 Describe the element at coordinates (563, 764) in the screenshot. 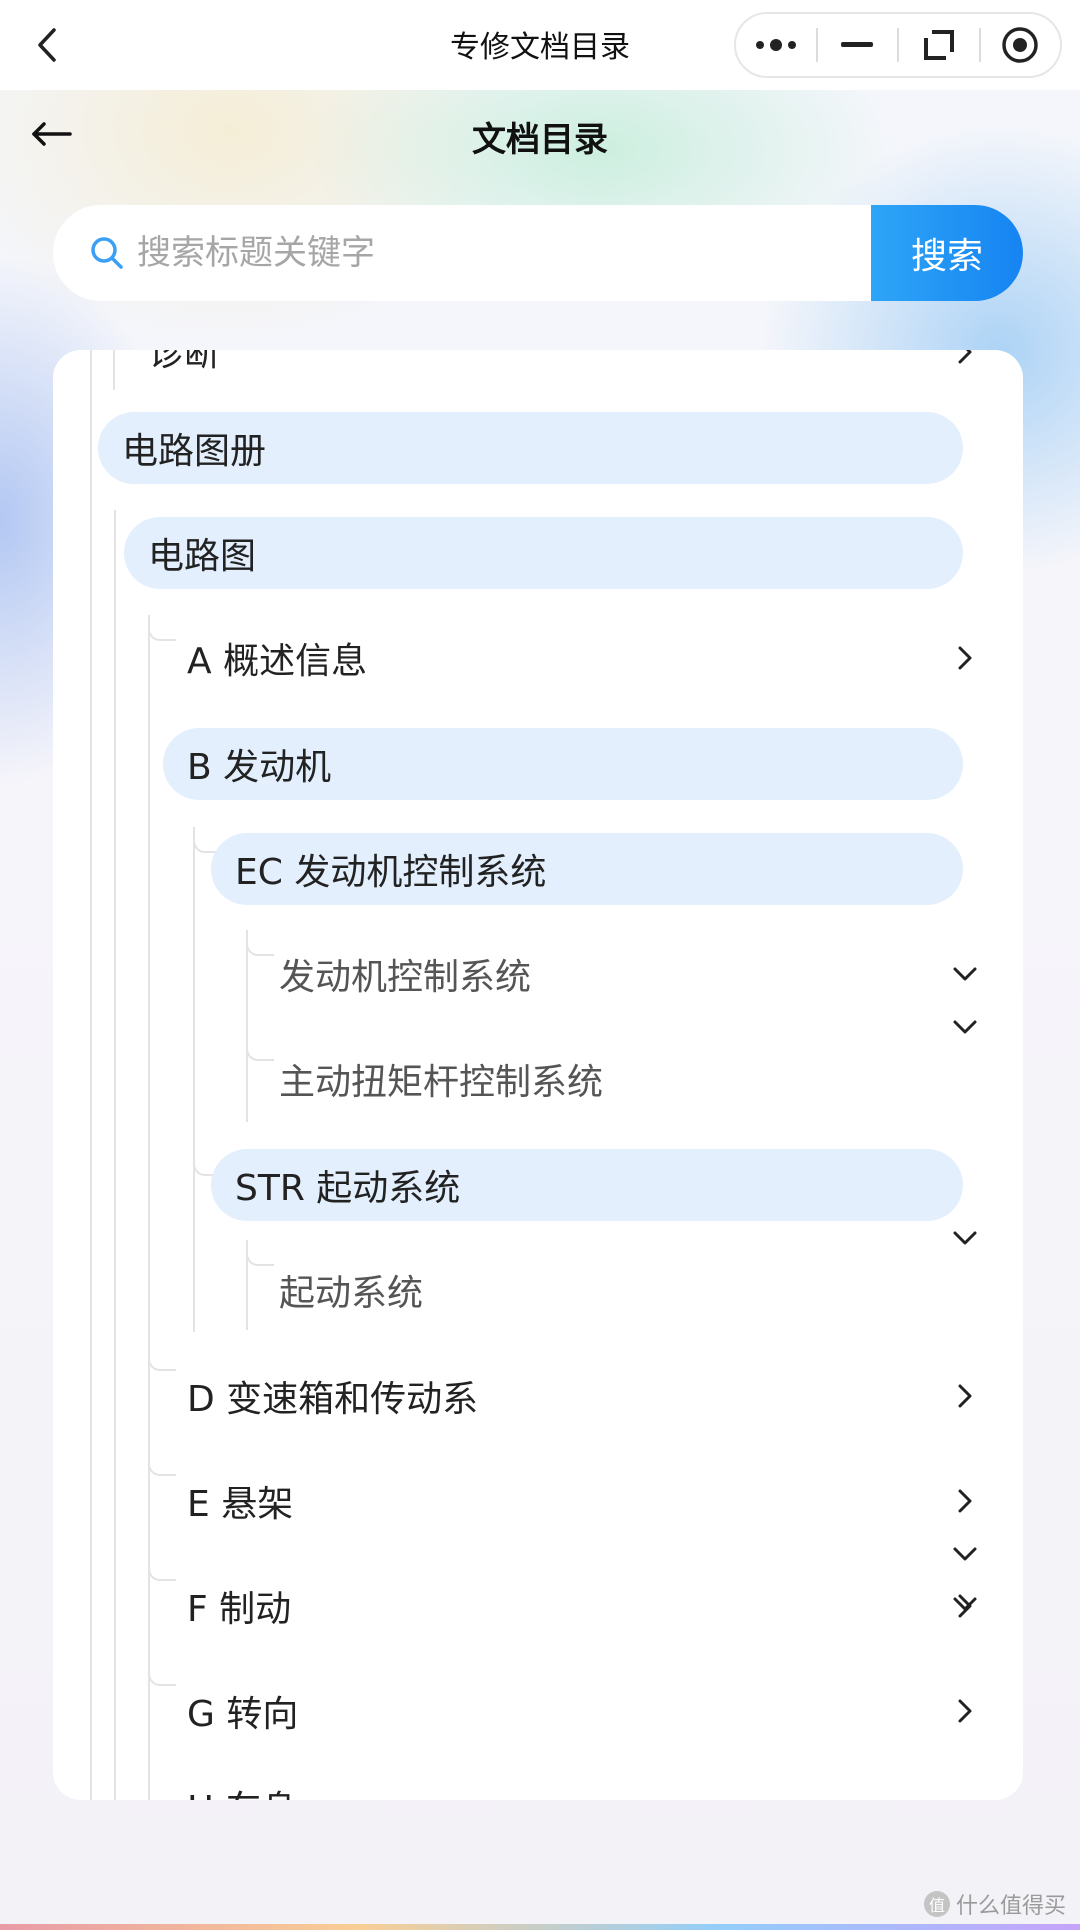

I see `tree-item-engine: B 发动机` at that location.